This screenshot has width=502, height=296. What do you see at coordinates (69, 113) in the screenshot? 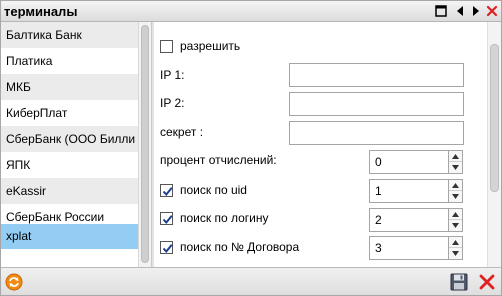
I see `list-item: КиберПлат` at bounding box center [69, 113].